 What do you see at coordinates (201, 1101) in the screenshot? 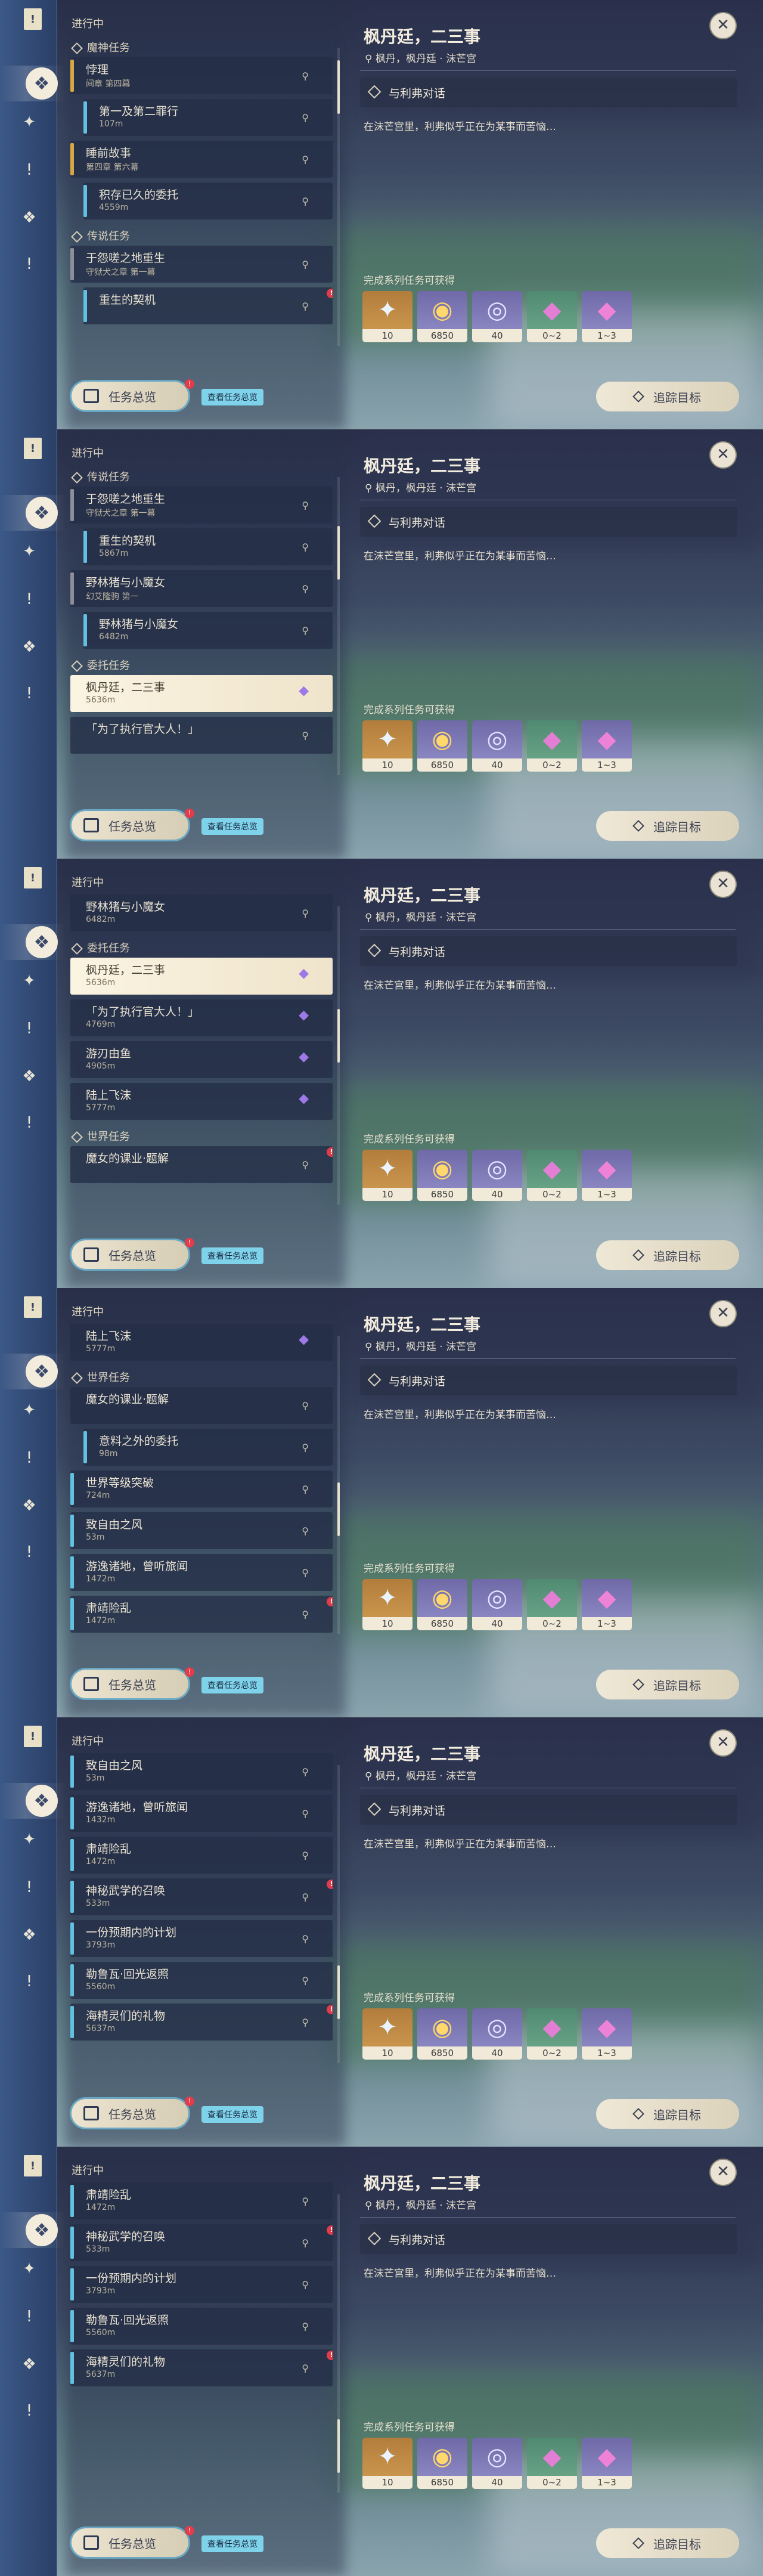
I see `quest-item: 陆上飞沫 5777m ◆` at bounding box center [201, 1101].